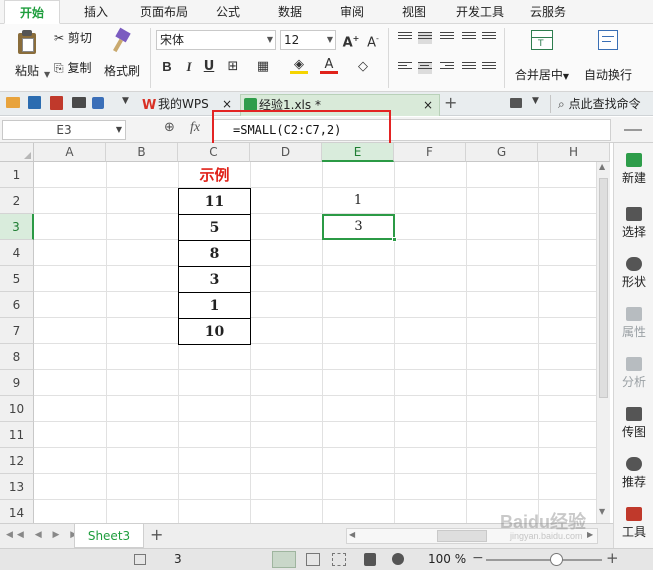 This screenshot has height=570, width=653. Describe the element at coordinates (489, 68) in the screenshot. I see `distribute-icon` at that location.